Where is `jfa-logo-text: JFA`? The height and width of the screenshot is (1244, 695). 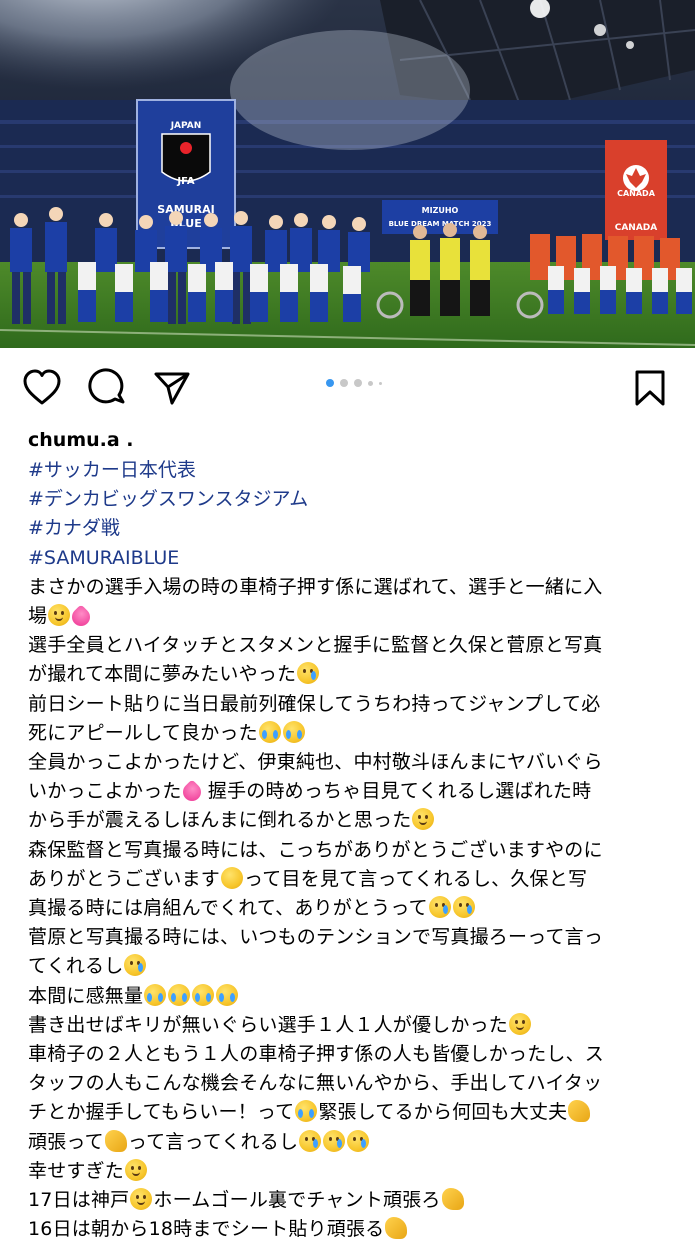 jfa-logo-text: JFA is located at coordinates (185, 181).